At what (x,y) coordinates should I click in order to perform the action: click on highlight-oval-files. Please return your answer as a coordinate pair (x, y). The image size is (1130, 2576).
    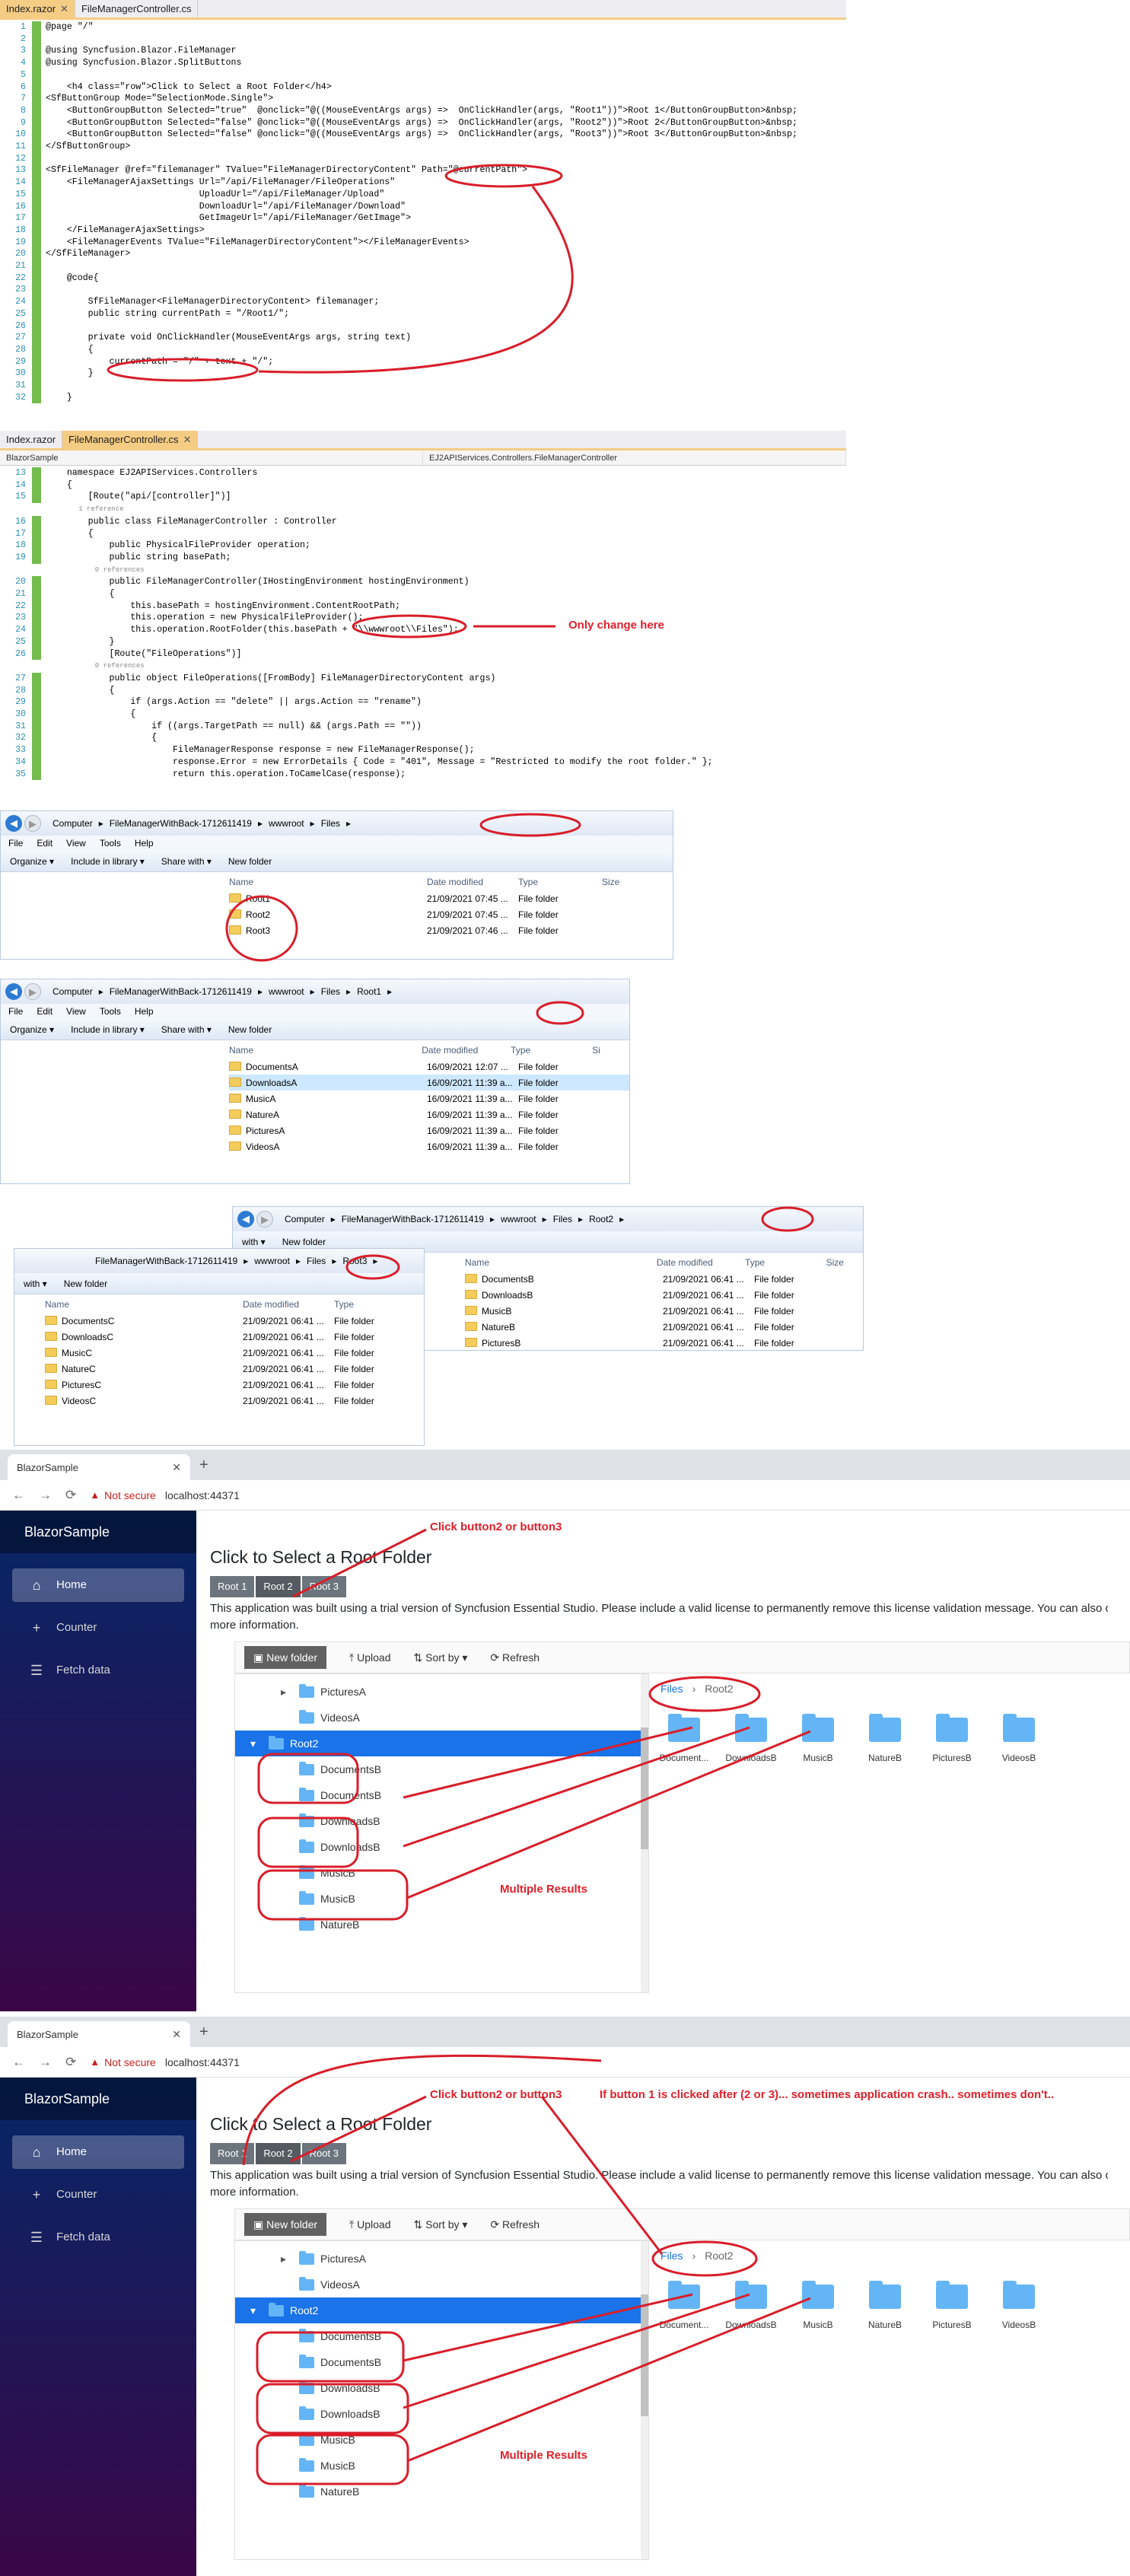
    Looking at the image, I should click on (530, 825).